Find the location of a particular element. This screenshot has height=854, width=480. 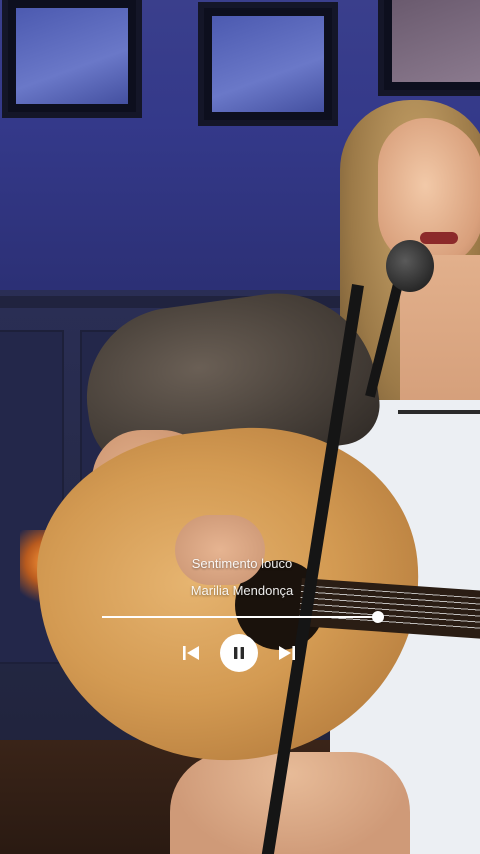

playback-controls is located at coordinates (240, 653).